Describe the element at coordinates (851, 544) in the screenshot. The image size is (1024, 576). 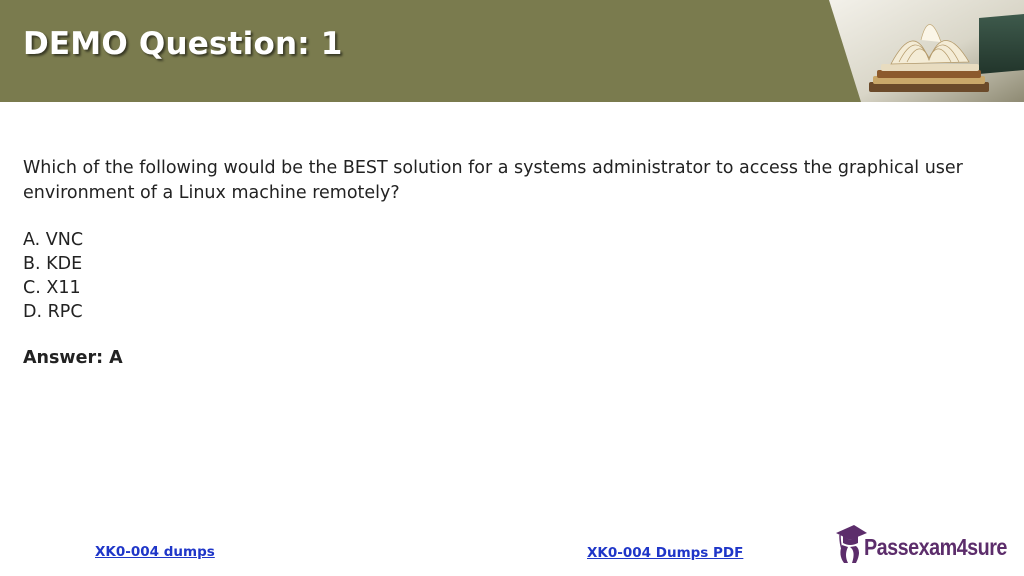
I see `graduation-cap-icon` at that location.